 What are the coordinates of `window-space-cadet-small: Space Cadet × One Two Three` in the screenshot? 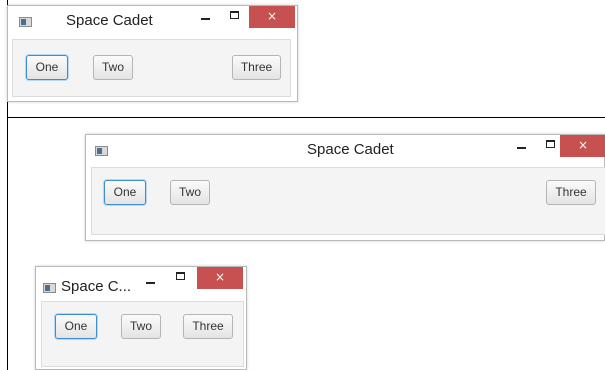 It's located at (152, 53).